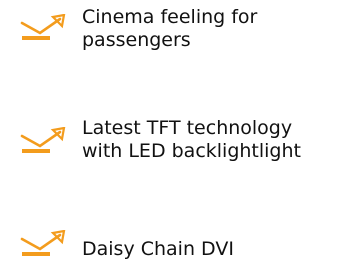 This screenshot has height=271, width=349. What do you see at coordinates (191, 151) in the screenshot?
I see `feature-label-line: with LED backlightlight` at bounding box center [191, 151].